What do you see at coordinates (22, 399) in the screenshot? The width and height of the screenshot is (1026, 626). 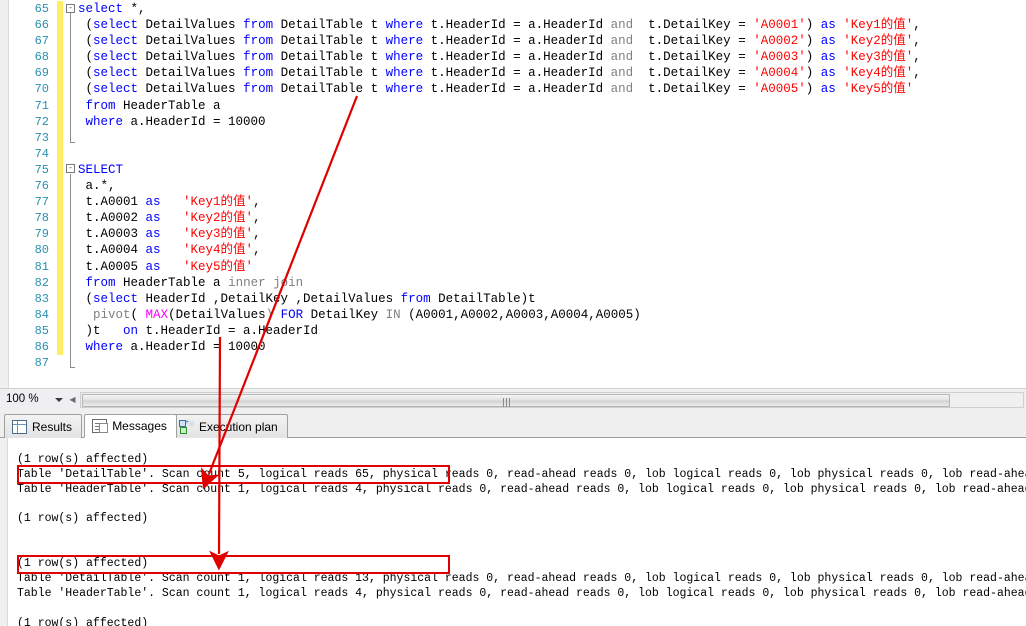 I see `zoom-level-label: 100 %` at bounding box center [22, 399].